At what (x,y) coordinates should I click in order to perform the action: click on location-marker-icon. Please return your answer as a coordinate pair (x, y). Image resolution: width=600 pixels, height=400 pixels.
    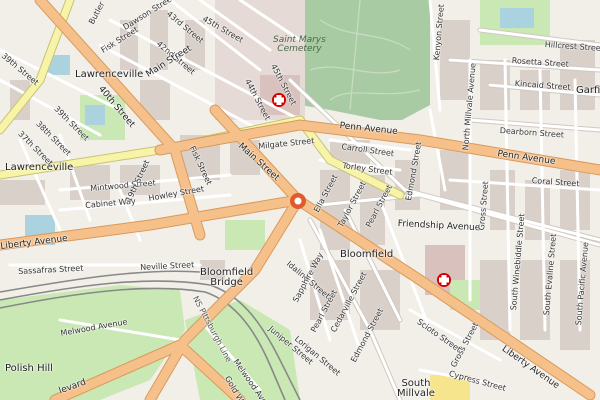
    Looking at the image, I should click on (298, 201).